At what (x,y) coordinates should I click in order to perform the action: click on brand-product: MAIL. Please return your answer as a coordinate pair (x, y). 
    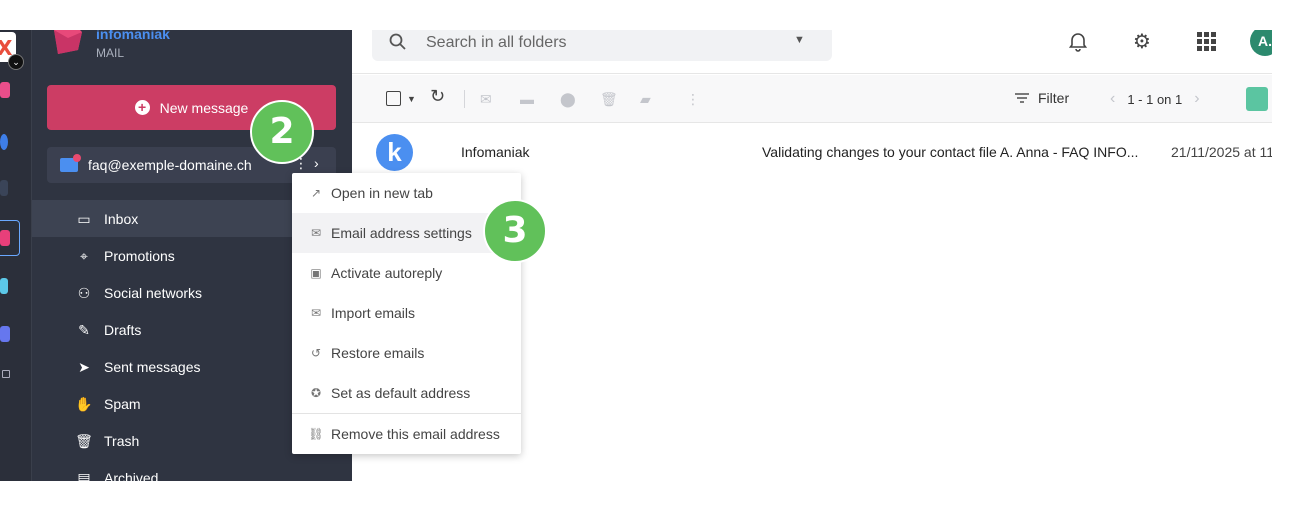
    Looking at the image, I should click on (110, 53).